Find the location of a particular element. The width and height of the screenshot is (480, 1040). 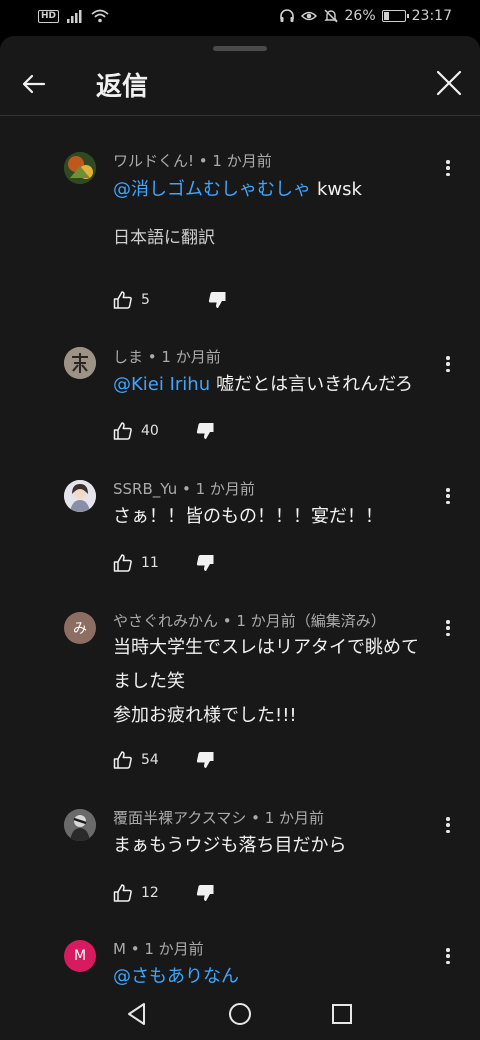

comment-content: さぁ！！皆のもの！！！宴だ！！ is located at coordinates (248, 516).